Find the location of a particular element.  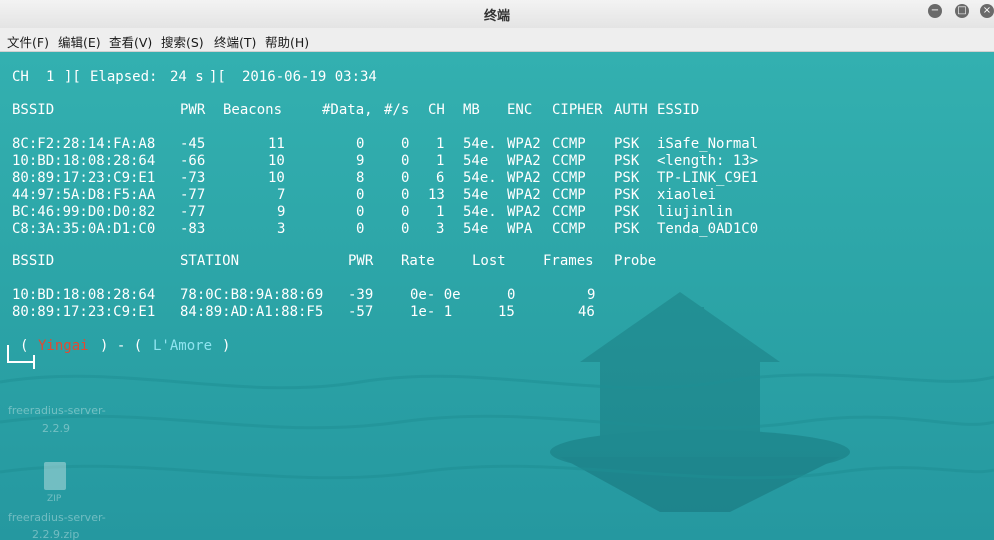

station-cell: 78:0C:B8:9A:88:69 is located at coordinates (252, 295).